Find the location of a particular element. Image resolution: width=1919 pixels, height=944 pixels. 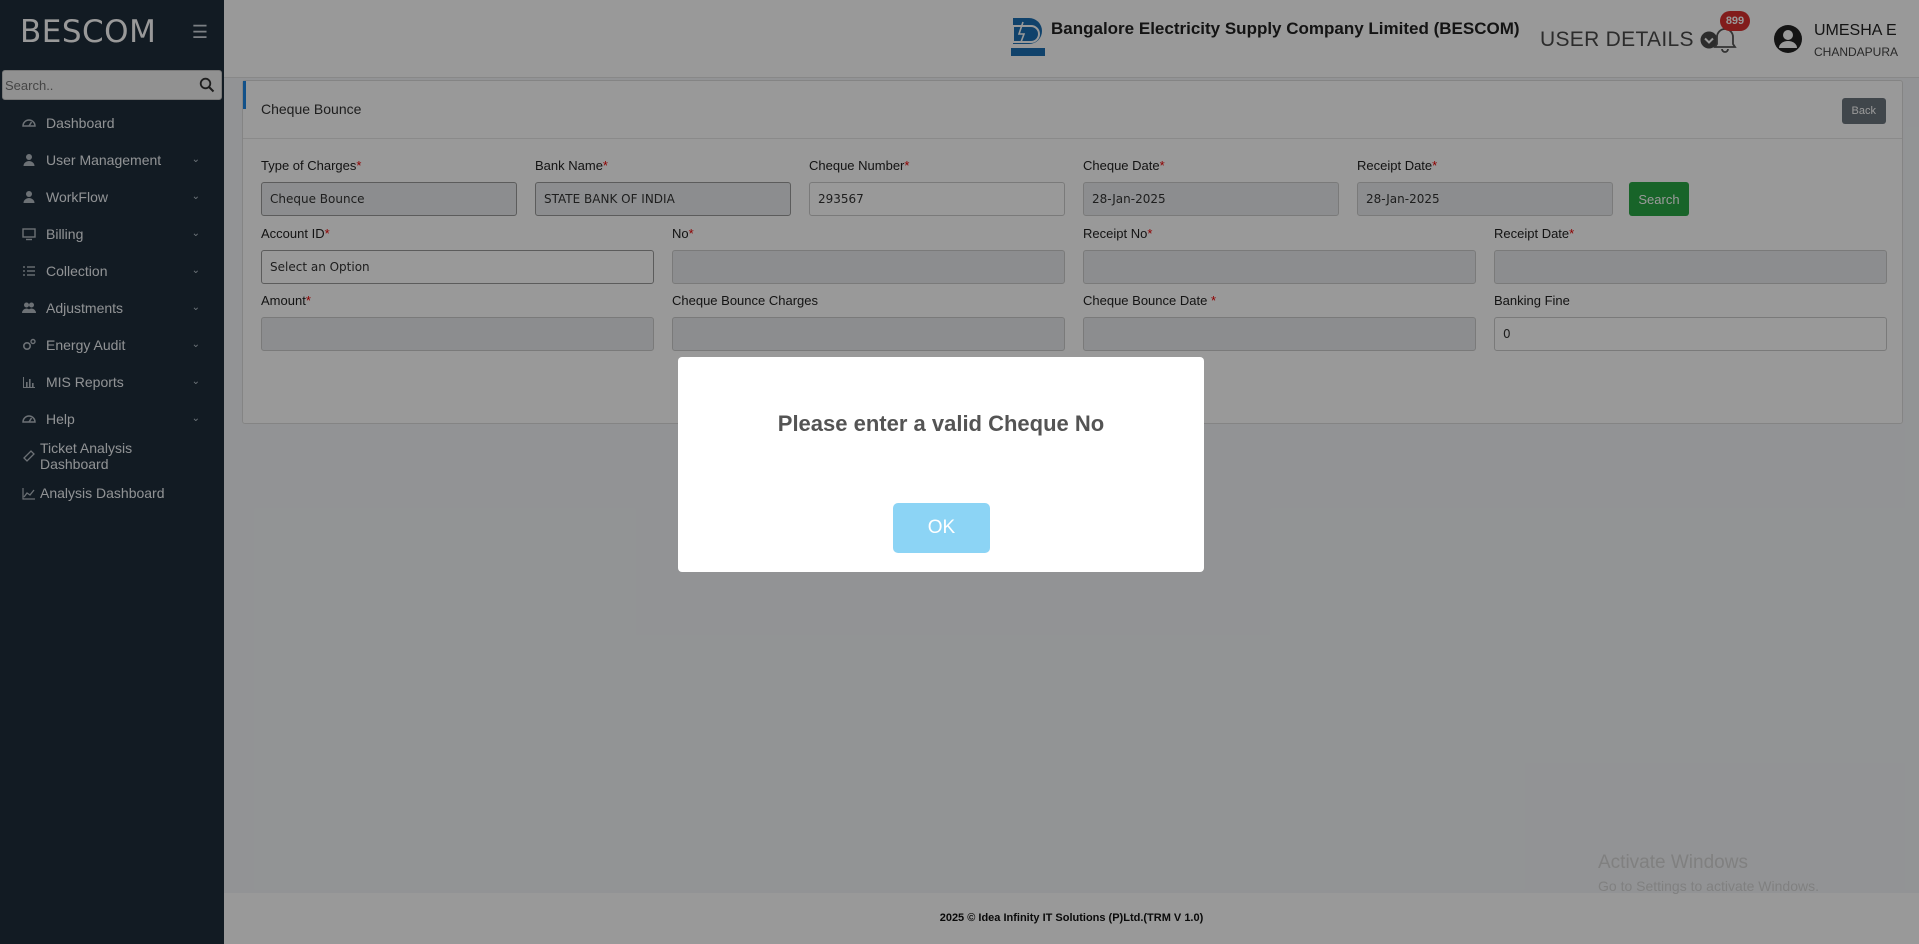

ok-button: OK is located at coordinates (941, 528).